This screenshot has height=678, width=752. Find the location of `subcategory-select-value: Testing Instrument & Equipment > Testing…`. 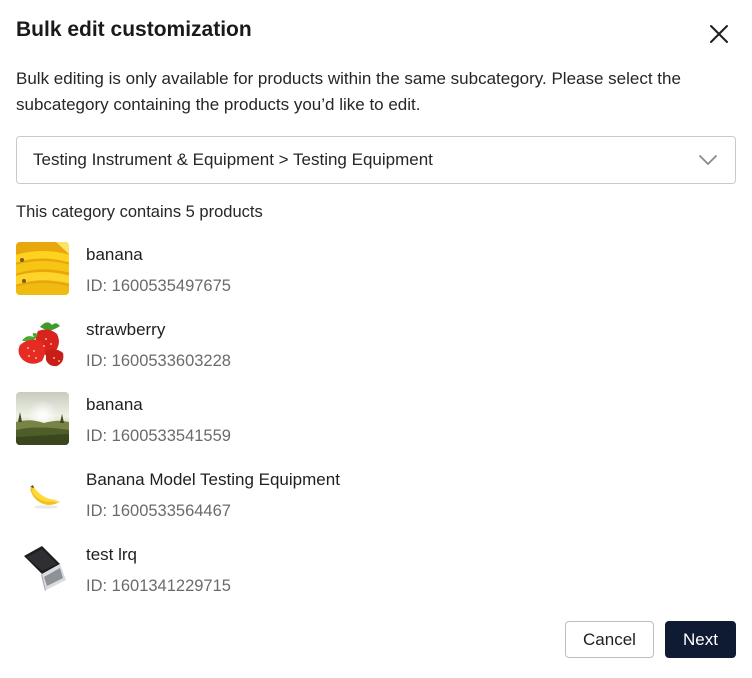

subcategory-select-value: Testing Instrument & Equipment > Testing… is located at coordinates (233, 159).